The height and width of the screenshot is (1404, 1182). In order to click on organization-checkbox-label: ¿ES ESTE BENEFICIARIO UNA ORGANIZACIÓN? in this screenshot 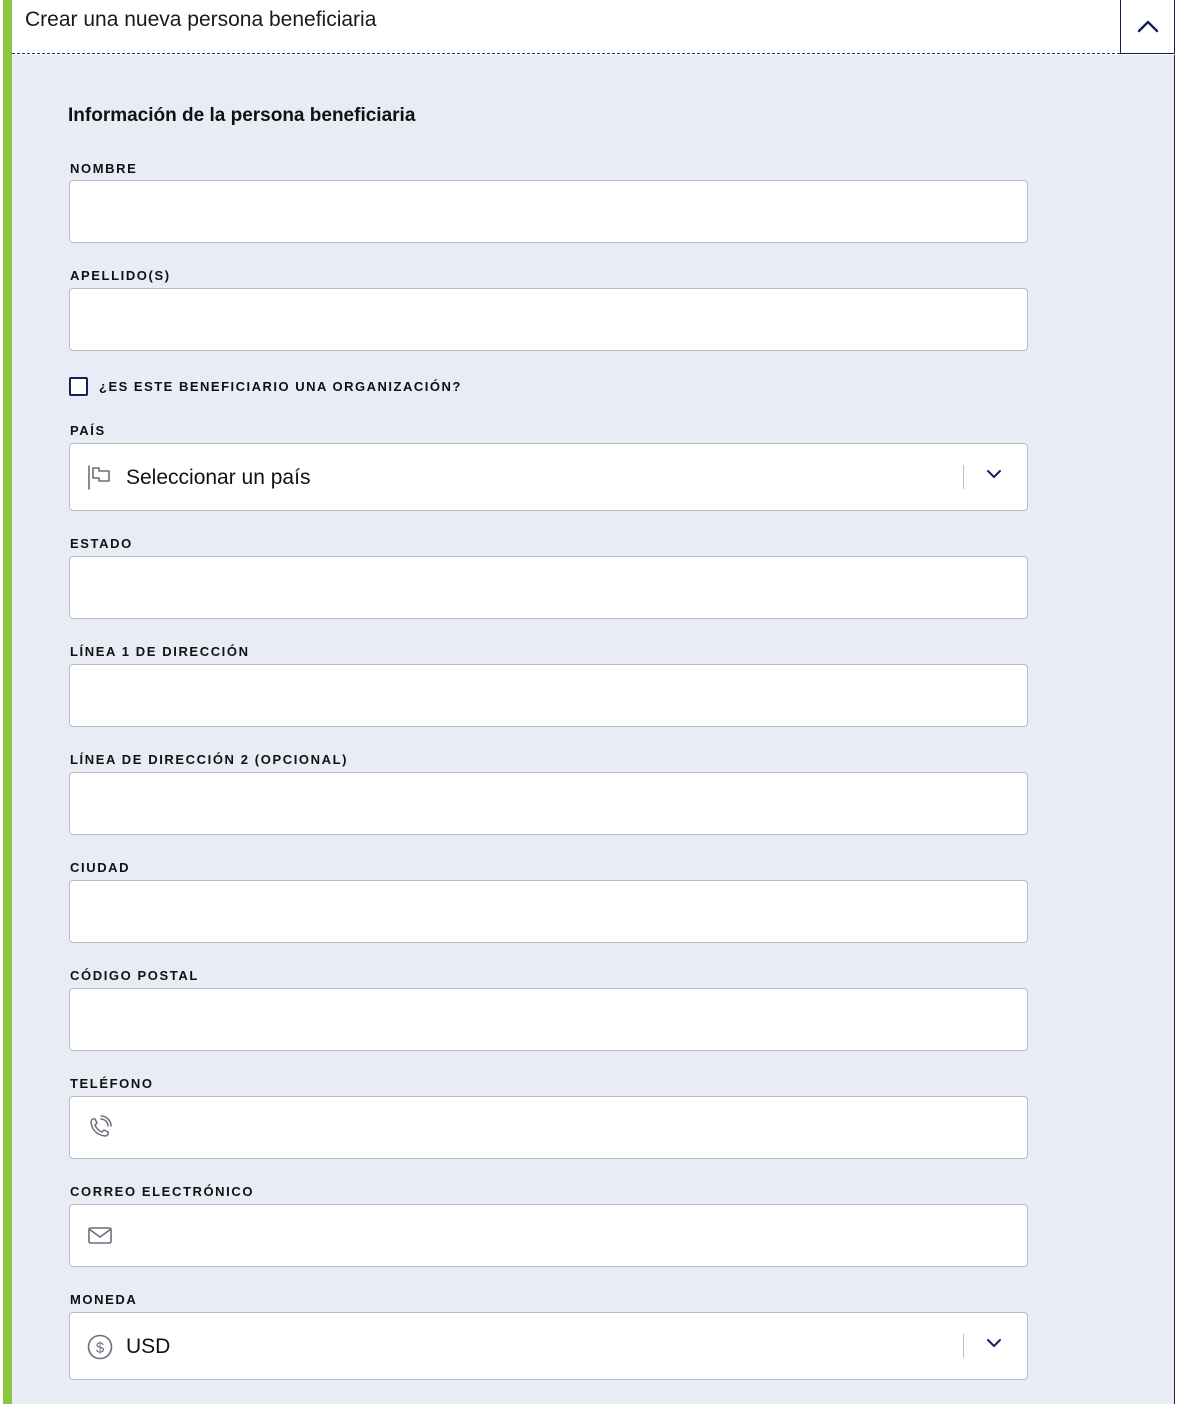, I will do `click(280, 386)`.